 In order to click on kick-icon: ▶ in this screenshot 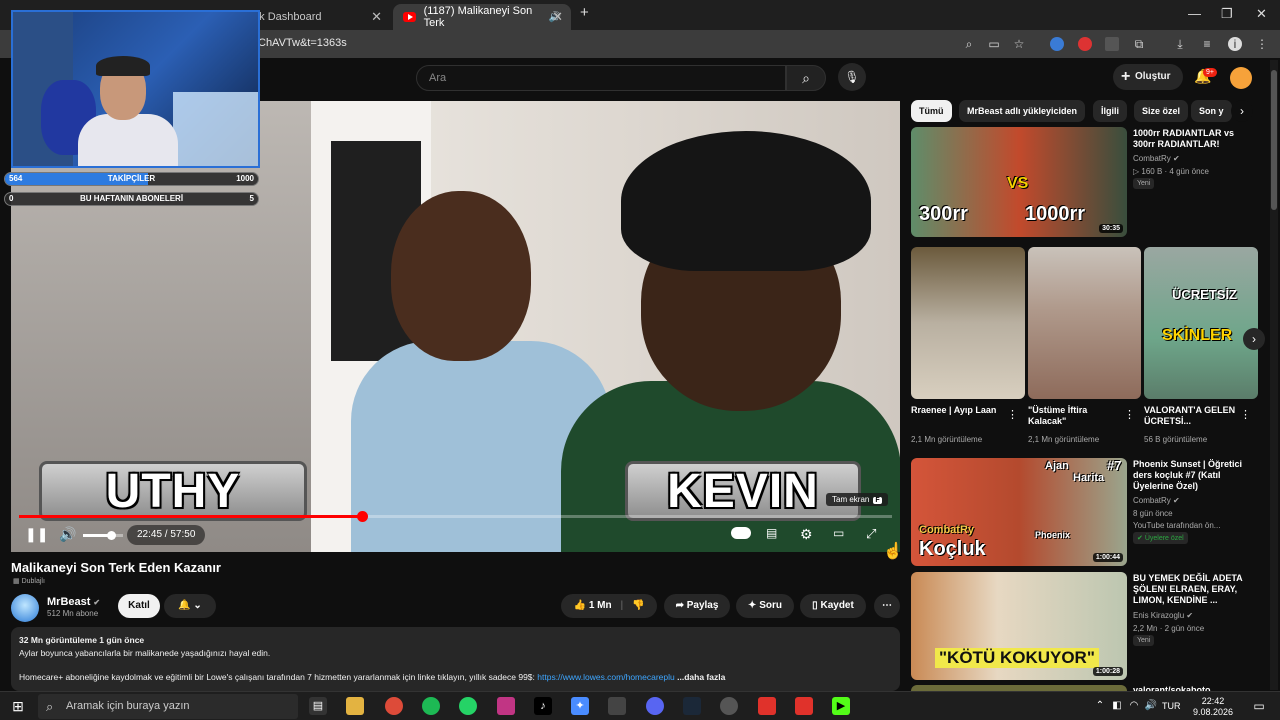, I will do `click(841, 706)`.